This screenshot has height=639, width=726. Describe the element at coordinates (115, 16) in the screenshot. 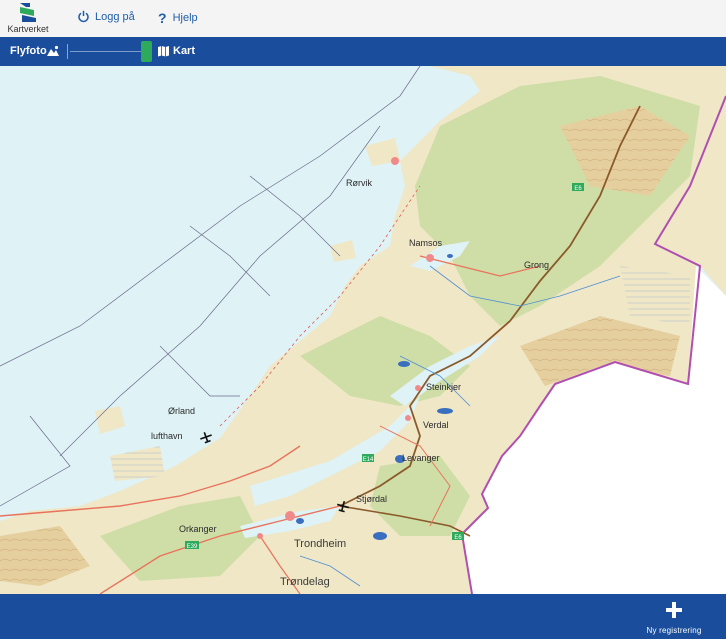

I see `login-label: Logg på` at that location.